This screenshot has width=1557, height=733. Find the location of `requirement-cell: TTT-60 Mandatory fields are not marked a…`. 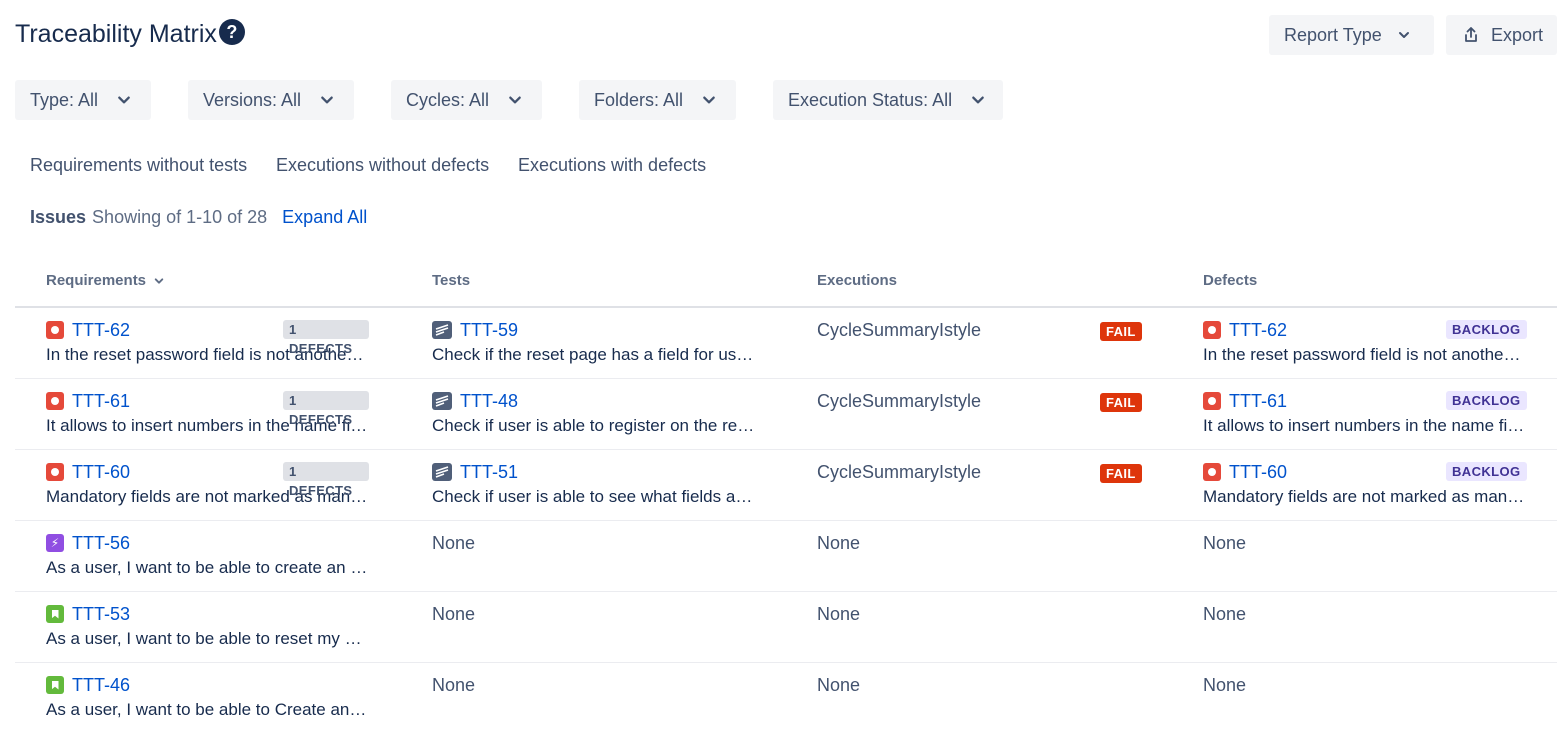

requirement-cell: TTT-60 Mandatory fields are not marked a… is located at coordinates (207, 484).